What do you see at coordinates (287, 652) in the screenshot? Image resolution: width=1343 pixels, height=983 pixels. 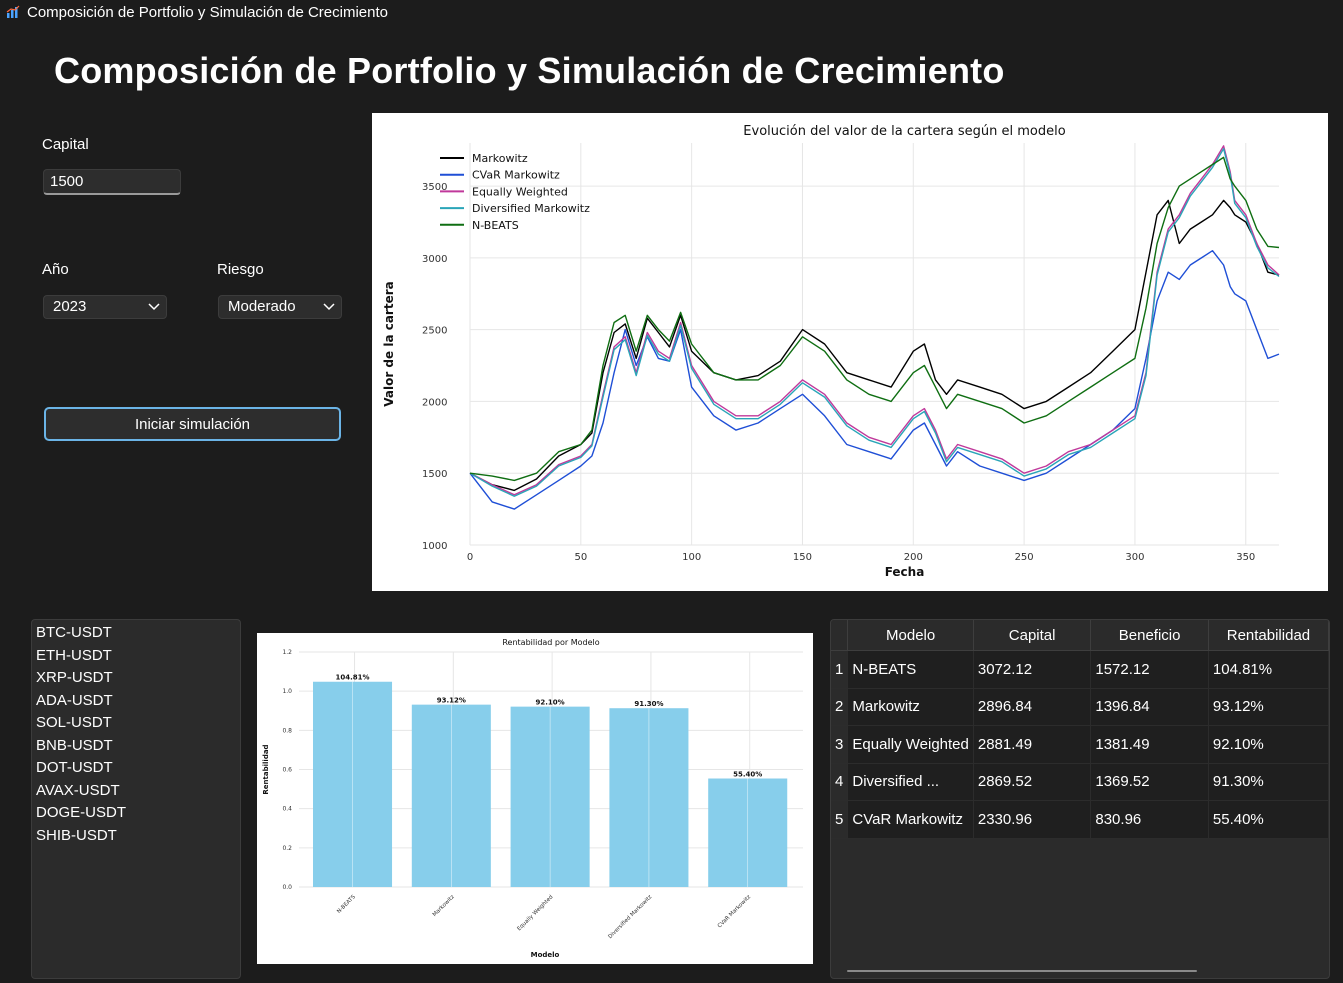 I see `y-tick-label: 1.2` at bounding box center [287, 652].